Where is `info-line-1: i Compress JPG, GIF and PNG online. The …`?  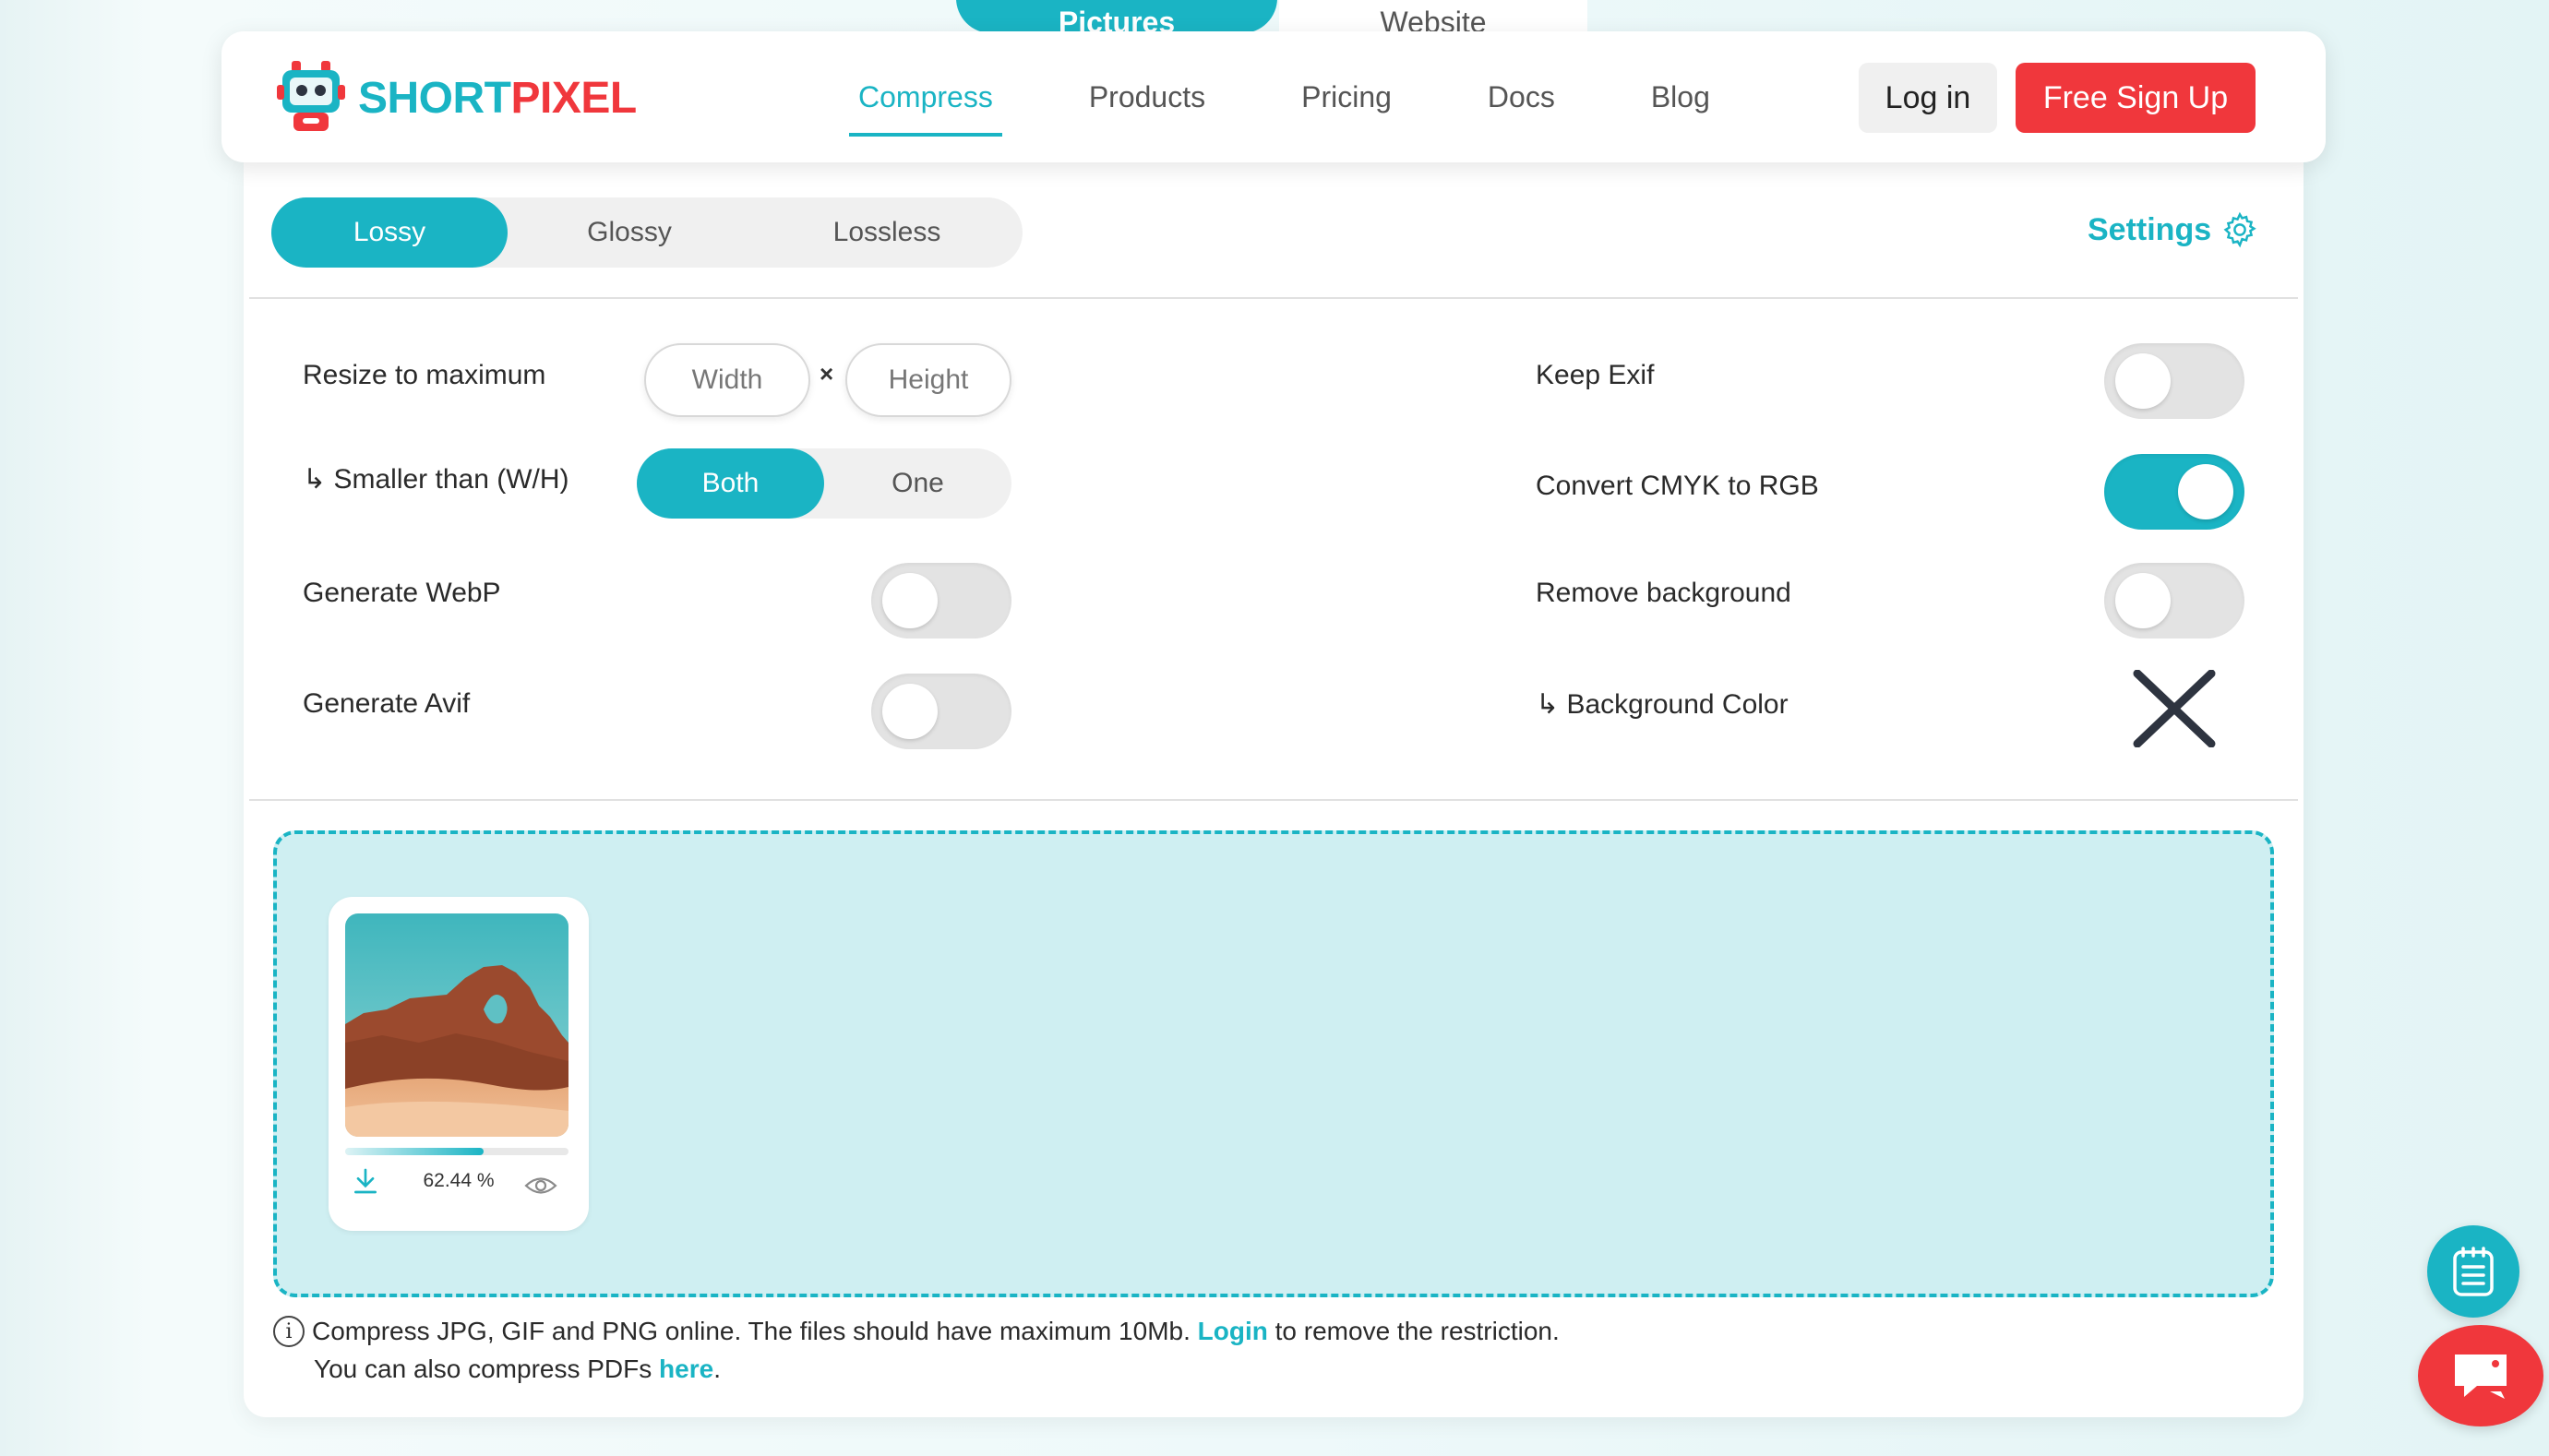
info-line-1: i Compress JPG, GIF and PNG online. The … is located at coordinates (916, 1331).